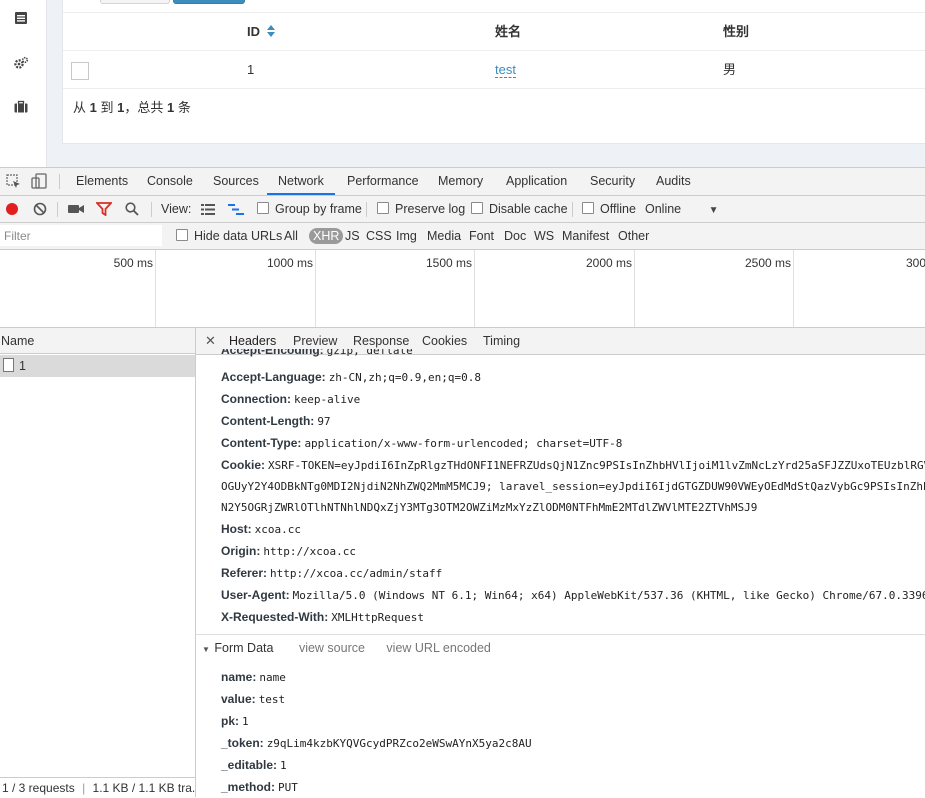 The image size is (925, 798). Describe the element at coordinates (276, 421) in the screenshot. I see `header-line: Content-Length: 97` at that location.